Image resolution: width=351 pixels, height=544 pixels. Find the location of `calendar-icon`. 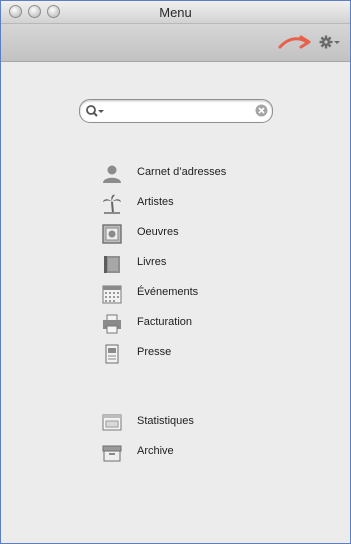

calendar-icon is located at coordinates (112, 294).